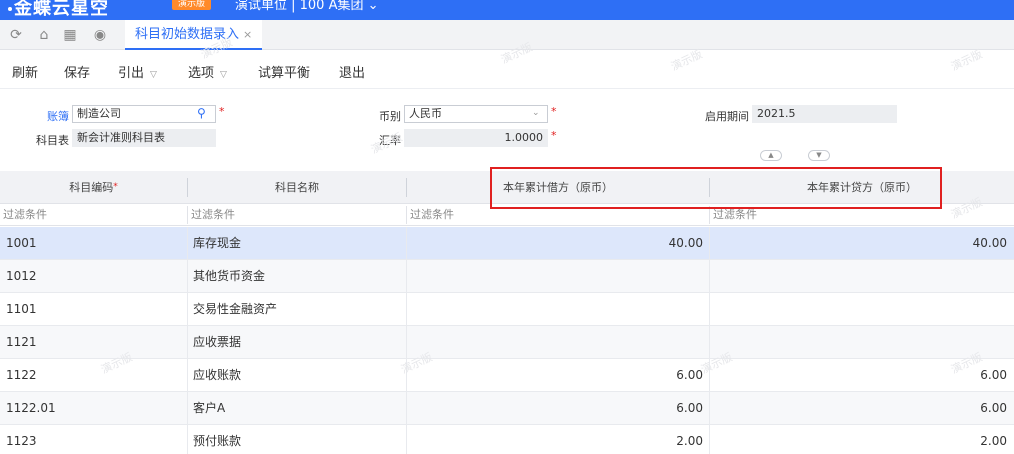 This screenshot has width=1014, height=454. I want to click on org-selector: 演试单位 | 100 A集团 ⌄, so click(307, 6).